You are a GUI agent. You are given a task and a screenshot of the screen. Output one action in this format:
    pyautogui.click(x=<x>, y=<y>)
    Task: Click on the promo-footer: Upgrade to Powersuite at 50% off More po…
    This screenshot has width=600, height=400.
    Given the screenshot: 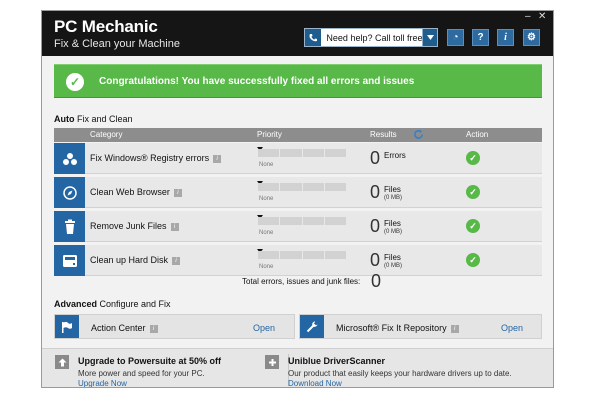 What is the action you would take?
    pyautogui.click(x=297, y=367)
    